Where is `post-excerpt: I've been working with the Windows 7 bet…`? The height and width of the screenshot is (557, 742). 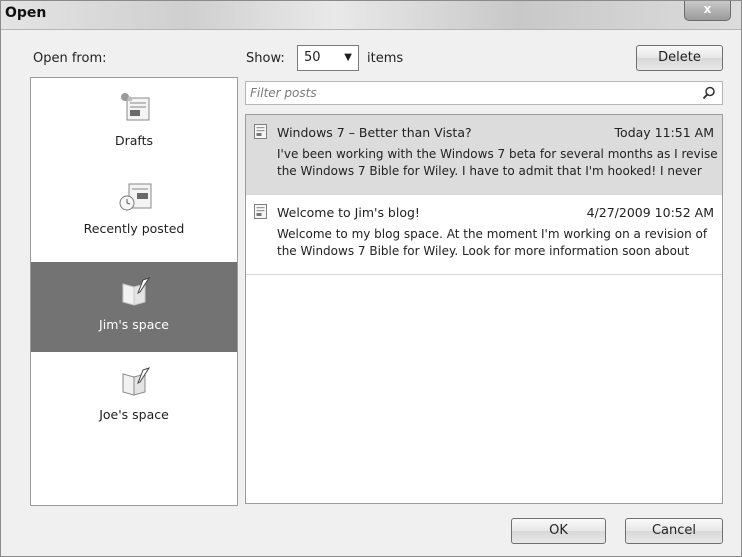
post-excerpt: I've been working with the Windows 7 bet… is located at coordinates (497, 163).